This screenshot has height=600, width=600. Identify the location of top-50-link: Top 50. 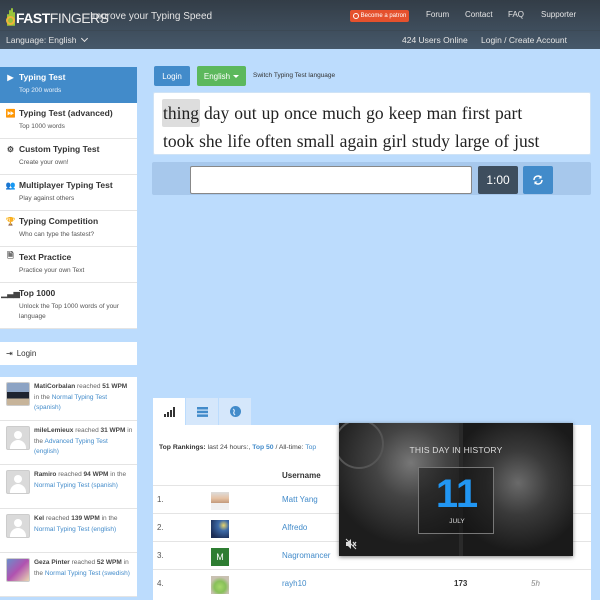
(262, 447).